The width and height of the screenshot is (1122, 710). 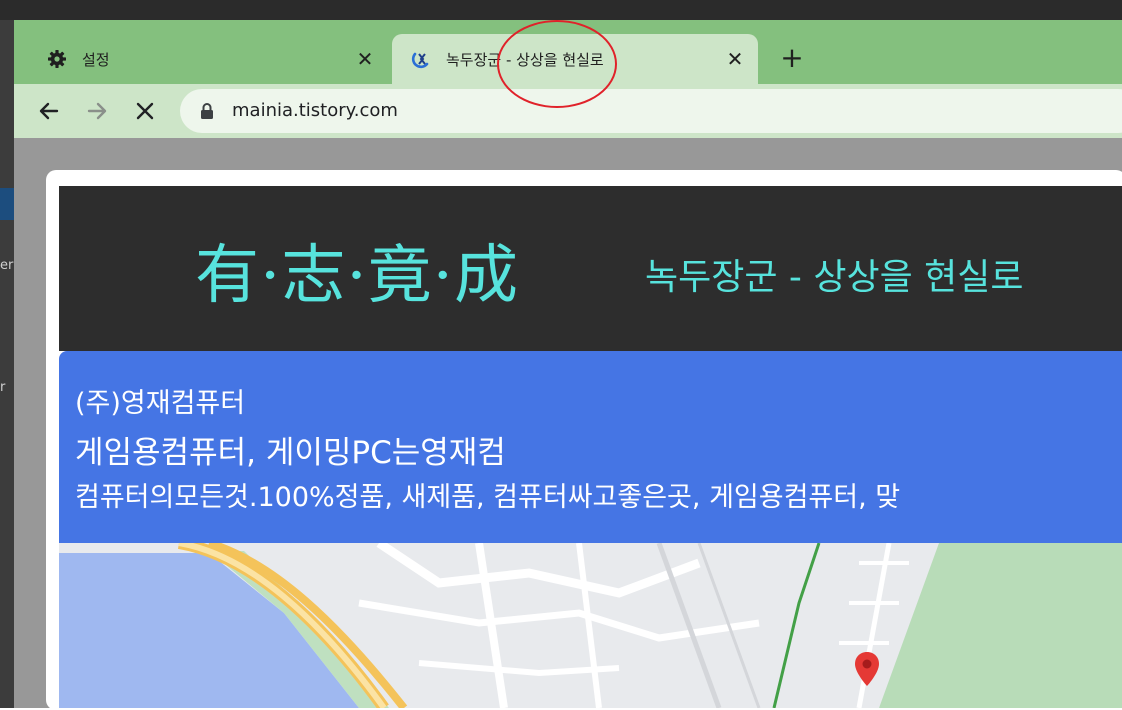 I want to click on site-favicon-icon, so click(x=421, y=59).